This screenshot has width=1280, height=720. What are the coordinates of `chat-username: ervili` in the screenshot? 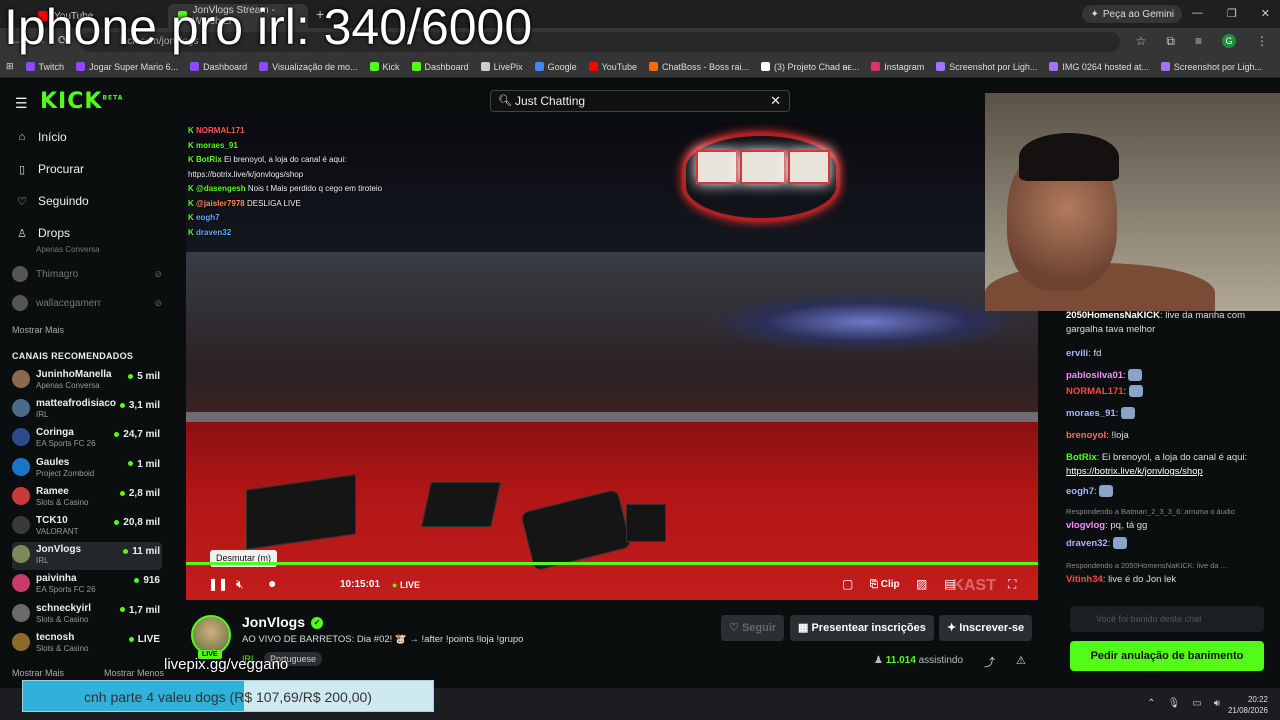 It's located at (1077, 353).